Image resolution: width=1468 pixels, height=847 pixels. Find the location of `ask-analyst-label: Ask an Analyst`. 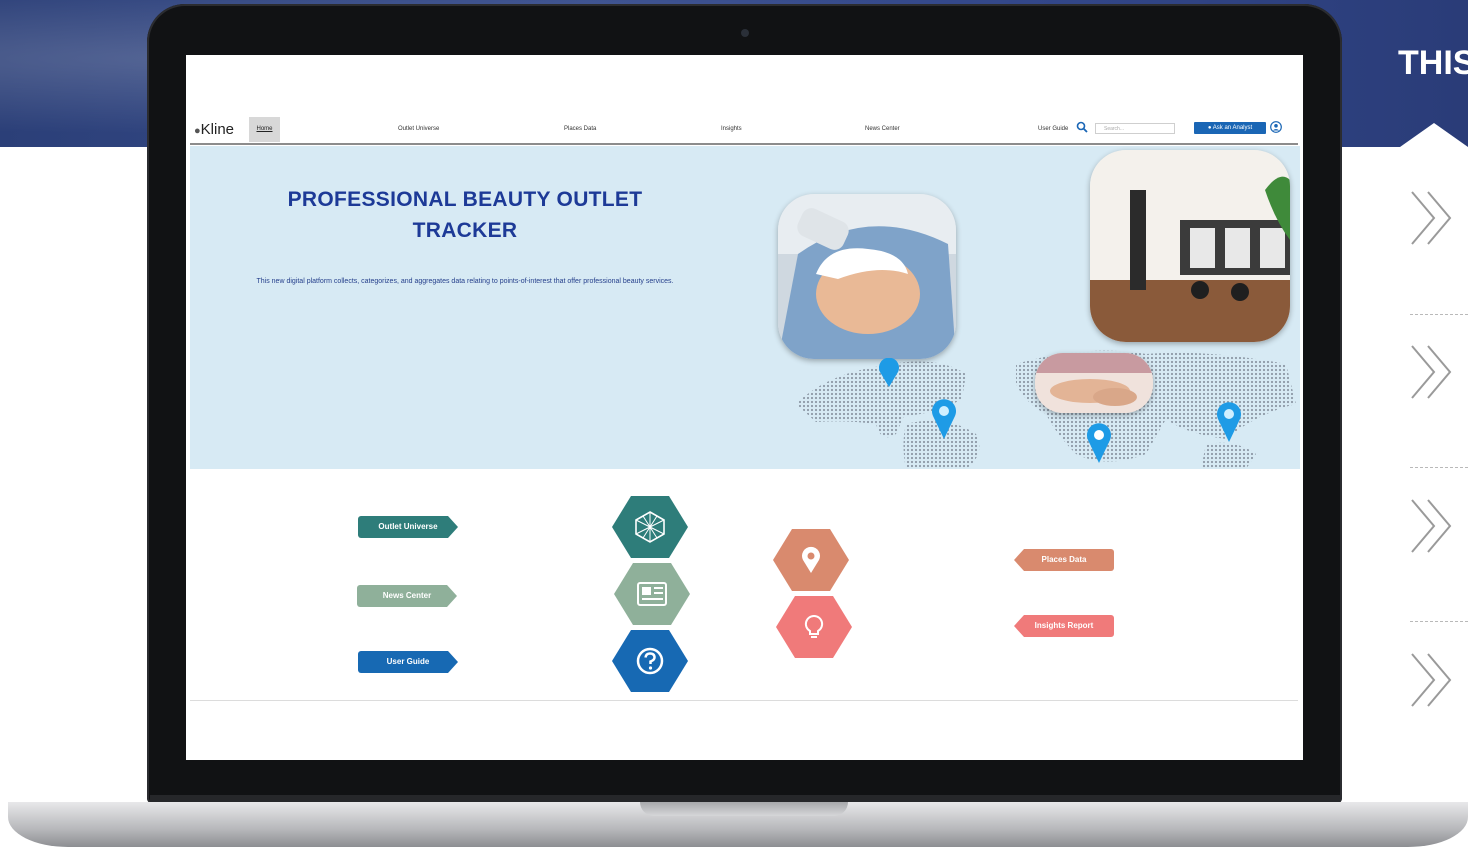

ask-analyst-label: Ask an Analyst is located at coordinates (1232, 128).